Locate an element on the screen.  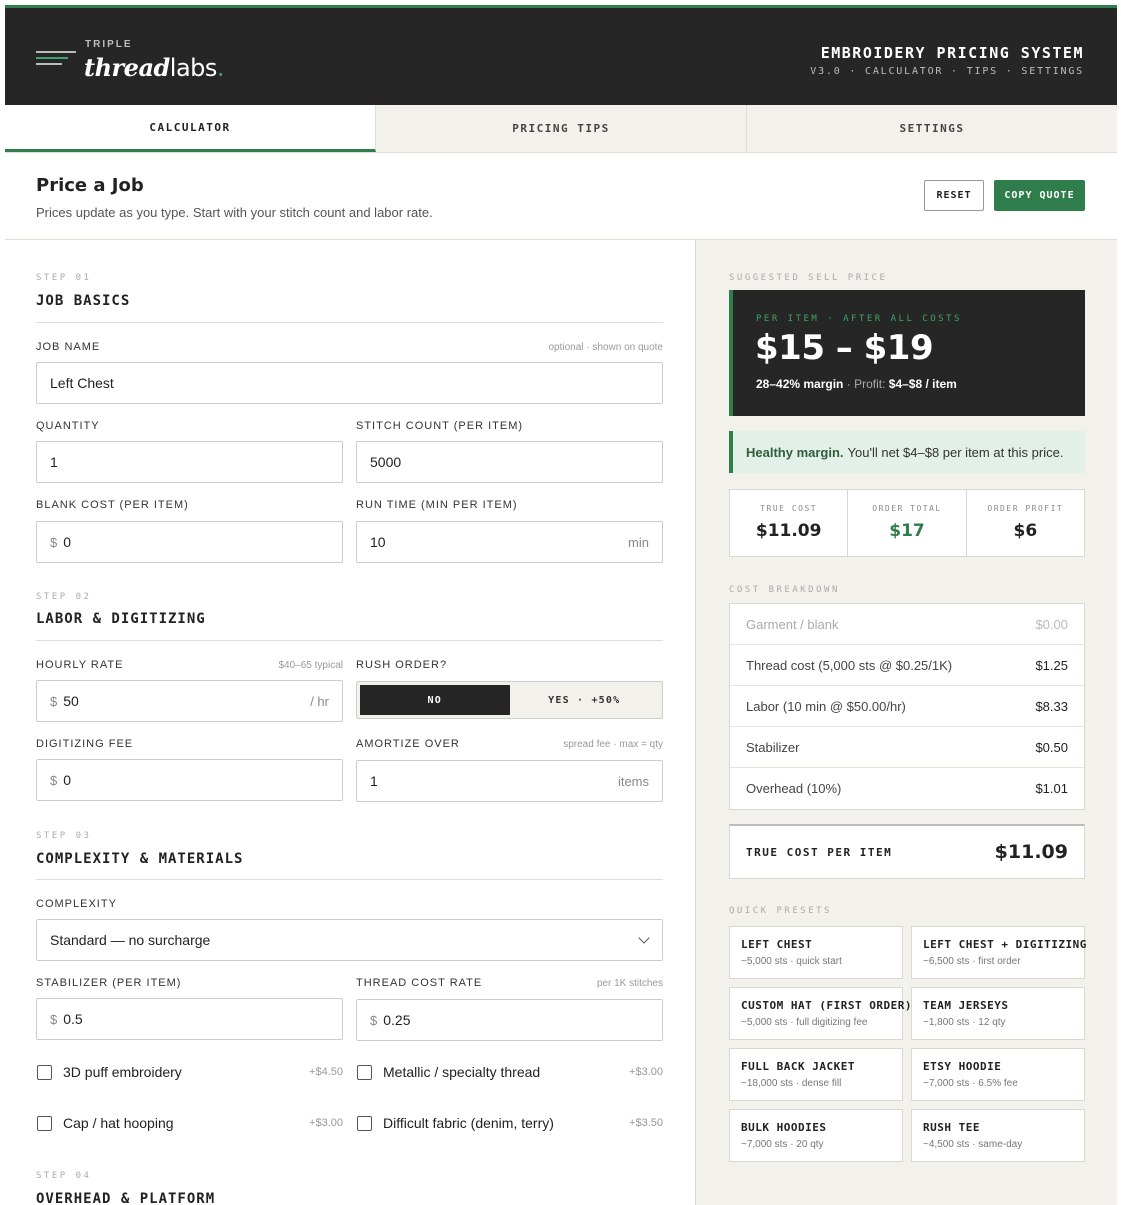
amortize-hint: spread fee · max = qty is located at coordinates (613, 744).